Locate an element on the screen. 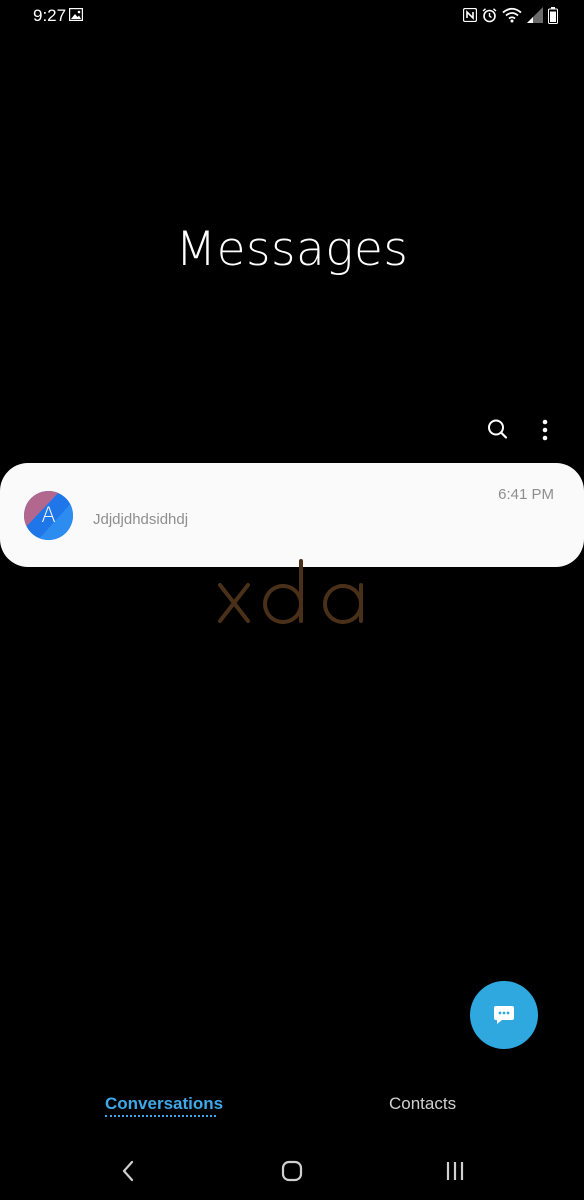  tab-contacts: Contacts is located at coordinates (422, 1104).